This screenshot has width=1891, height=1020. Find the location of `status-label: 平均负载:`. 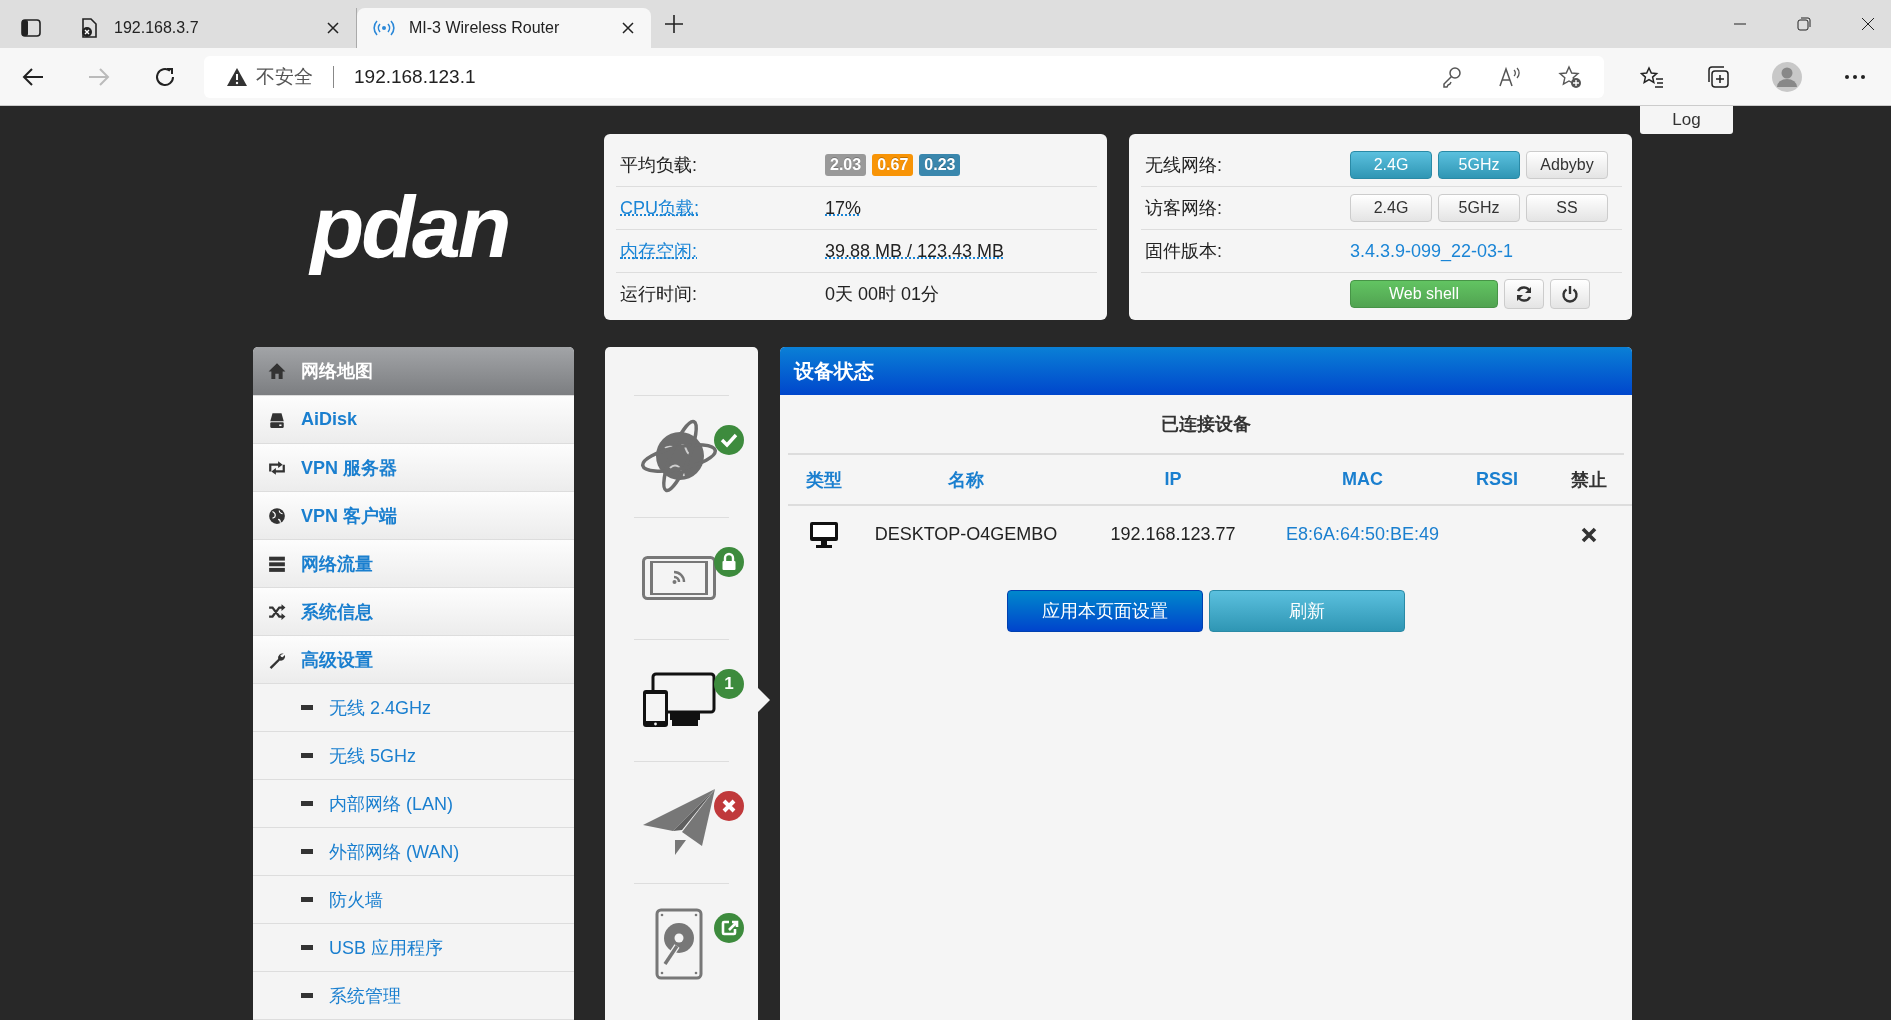

status-label: 平均负载: is located at coordinates (658, 165).